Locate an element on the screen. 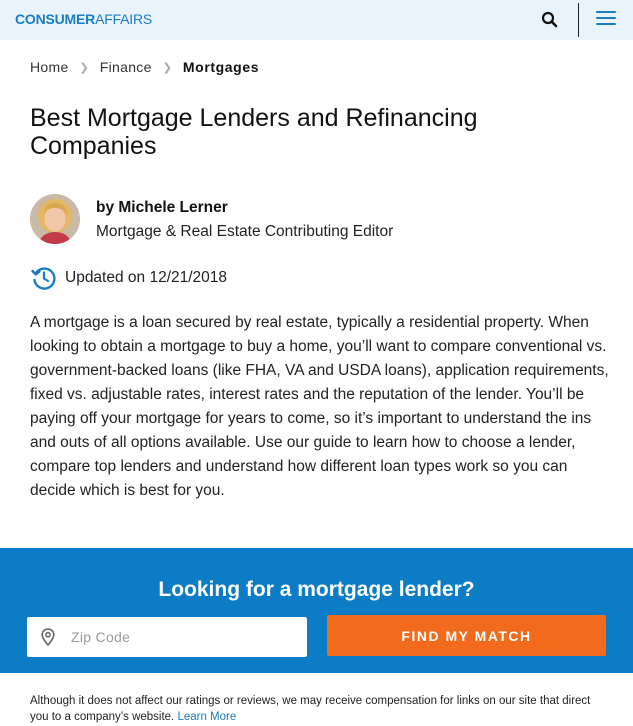 This screenshot has height=726, width=633. author-avatar is located at coordinates (55, 219).